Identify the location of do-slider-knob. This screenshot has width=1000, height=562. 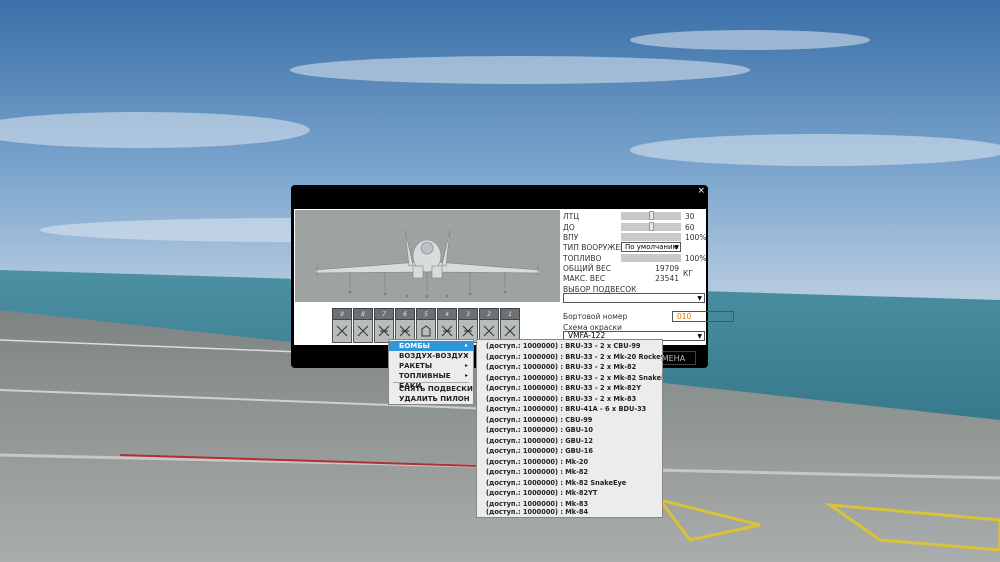
(651, 226).